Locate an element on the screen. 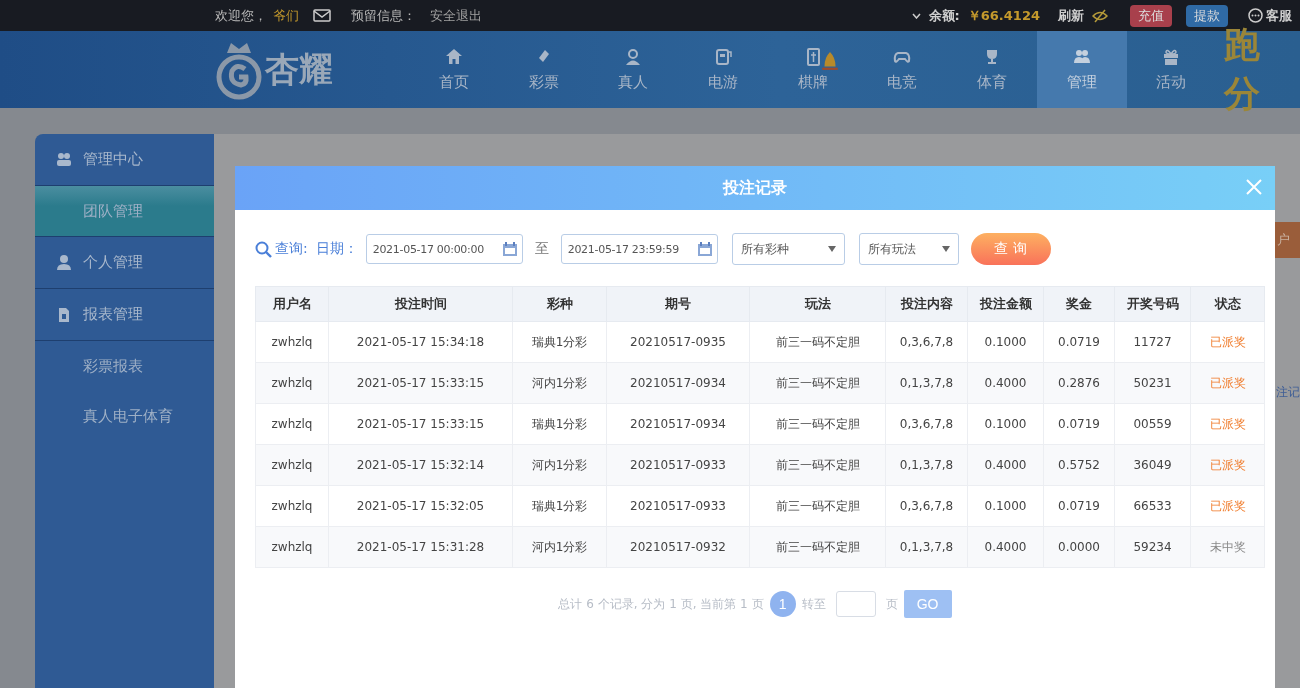 Image resolution: width=1300 pixels, height=688 pixels. customer-service-link: 客服 is located at coordinates (1279, 15).